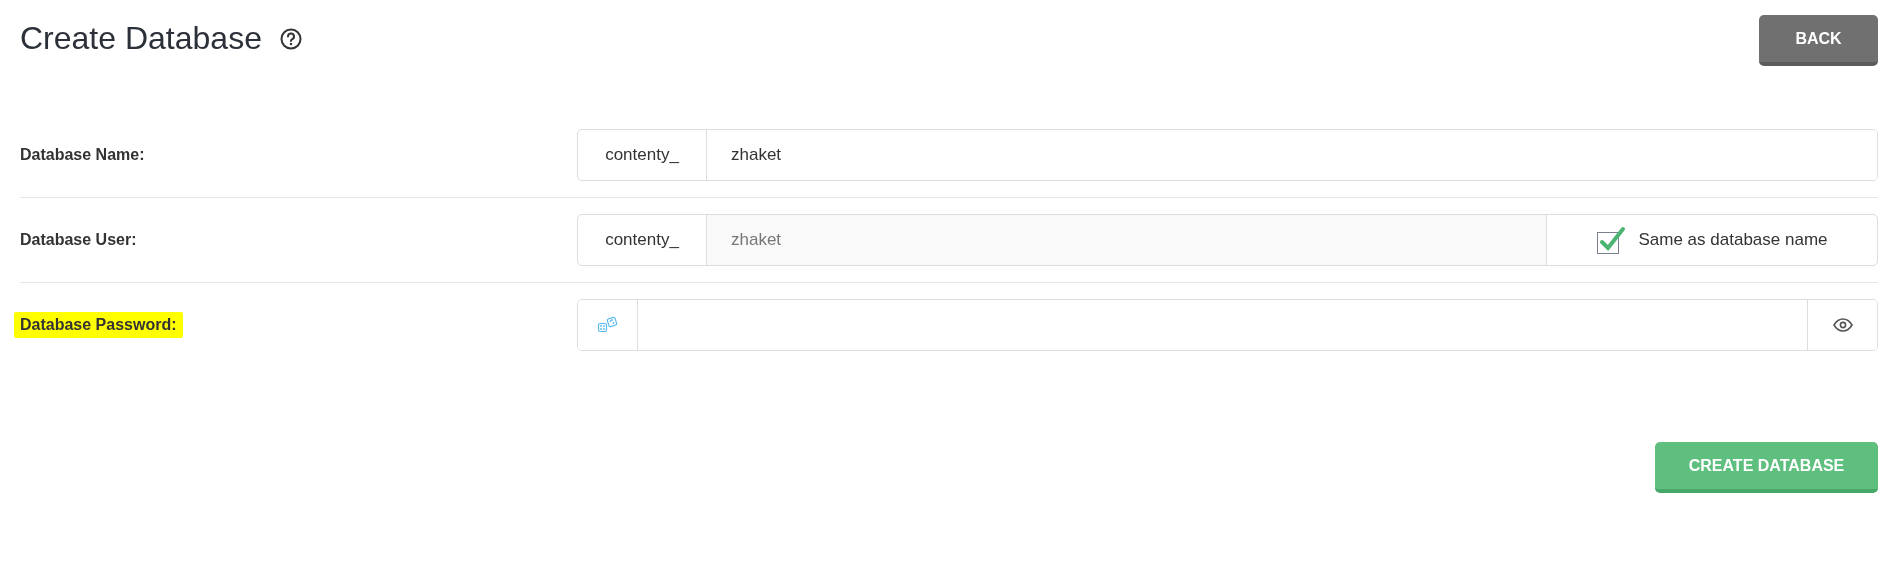 The width and height of the screenshot is (1888, 567). What do you see at coordinates (141, 38) in the screenshot?
I see `page-title: Create Database` at bounding box center [141, 38].